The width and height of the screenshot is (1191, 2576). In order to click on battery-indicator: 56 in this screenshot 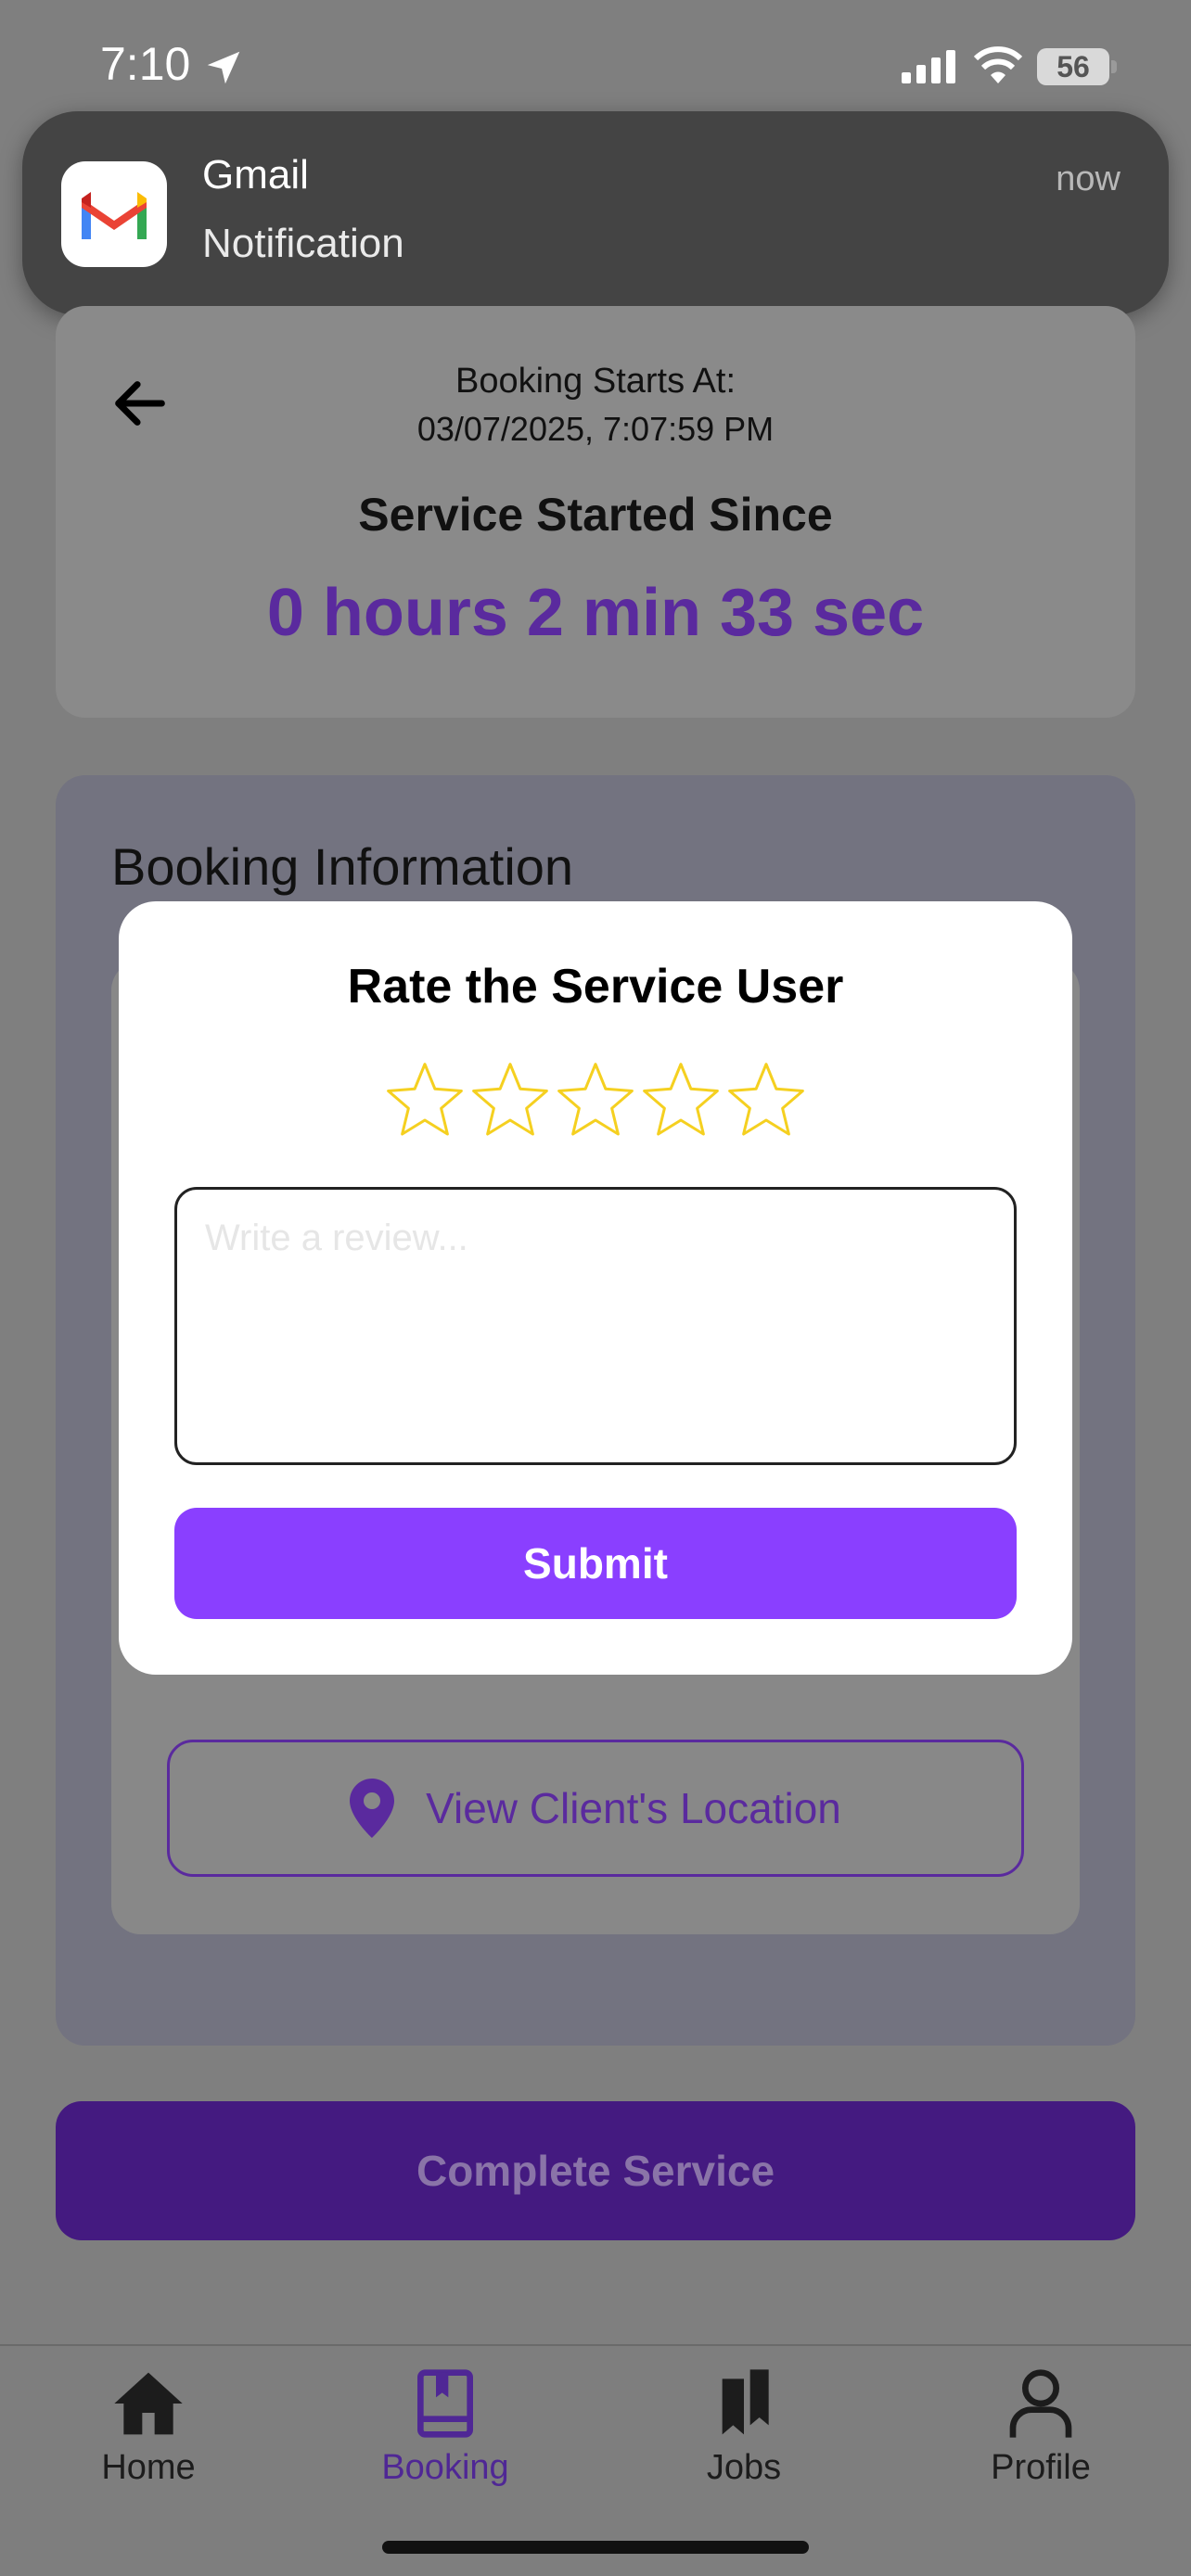, I will do `click(1077, 66)`.